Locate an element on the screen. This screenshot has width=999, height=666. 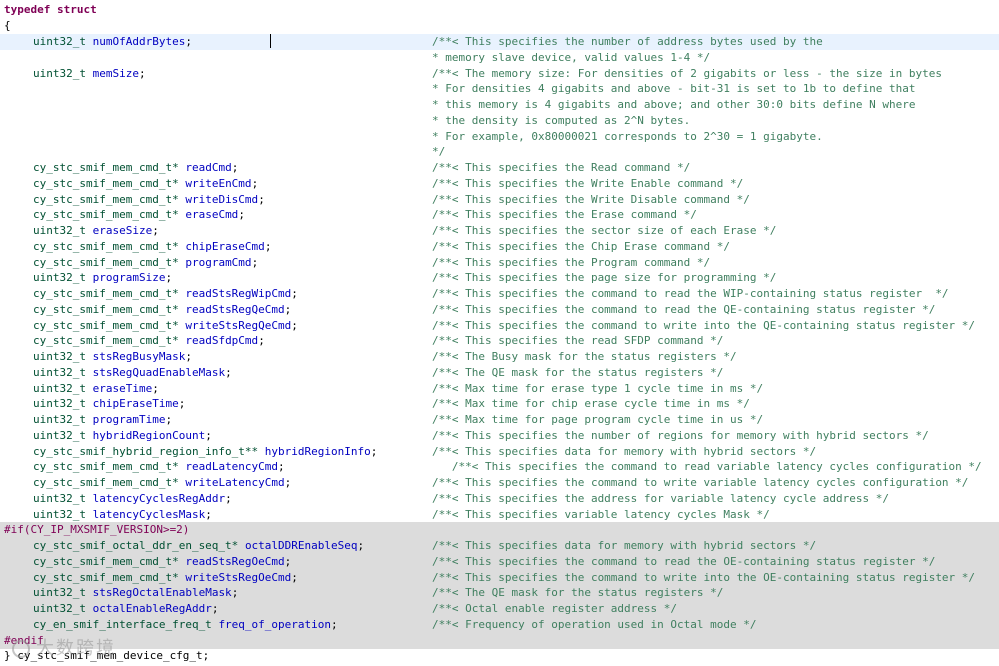
member-declaration: cy_stc_smif_mem_cmd_t* writeEnCmd; is located at coordinates (146, 183).